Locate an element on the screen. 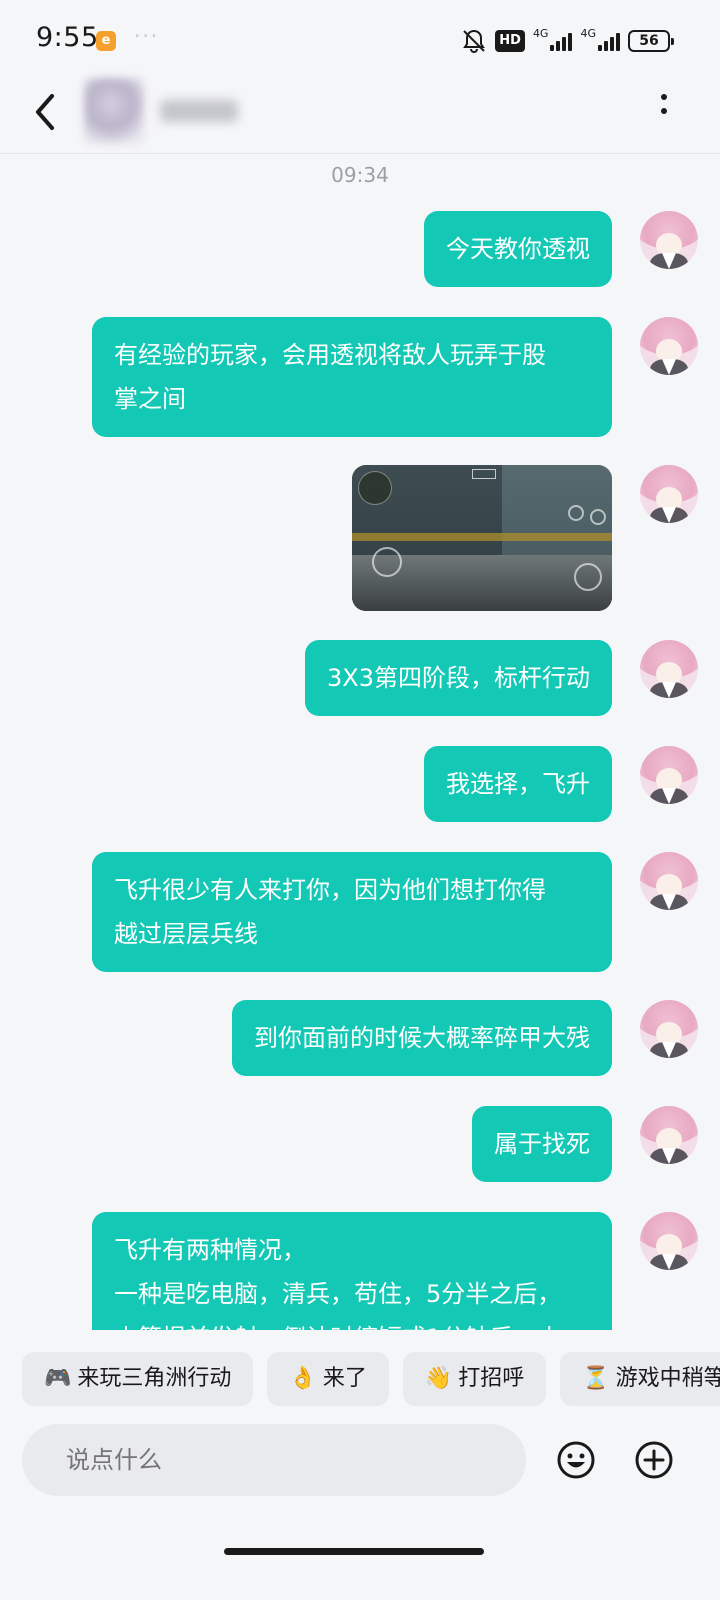 The width and height of the screenshot is (720, 1600). message-text: 我选择，飞升 is located at coordinates (518, 784).